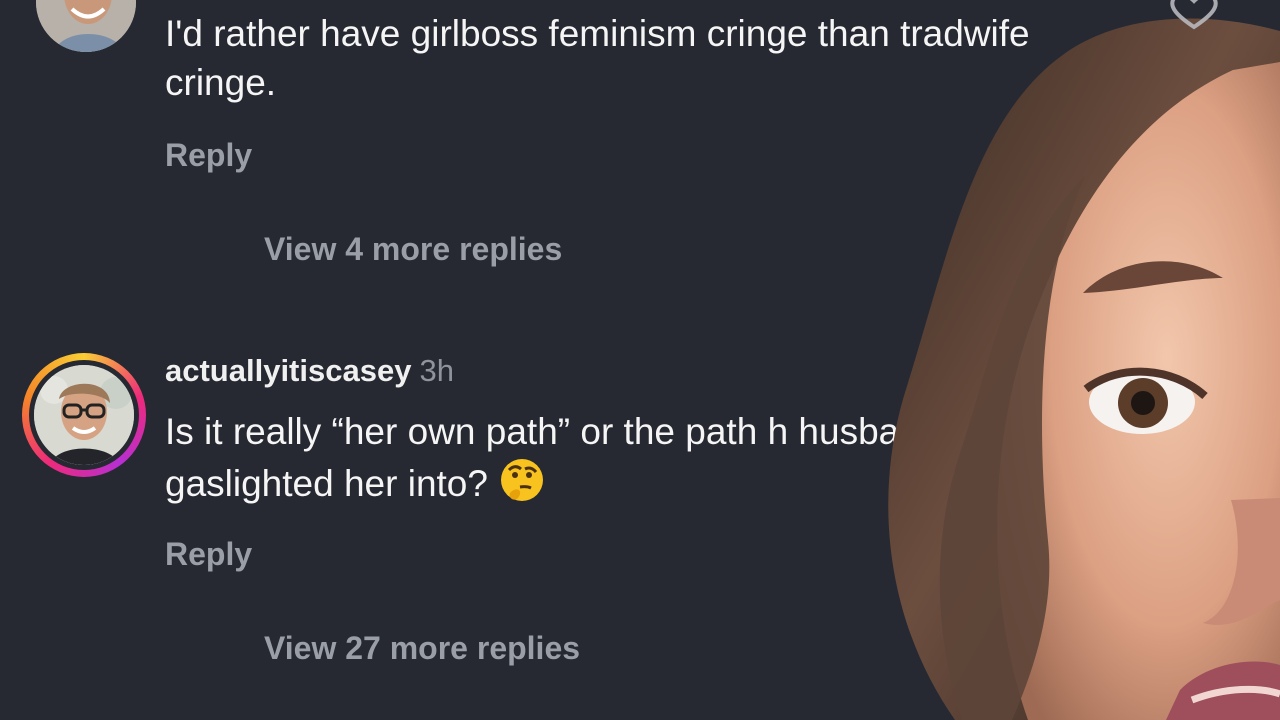  What do you see at coordinates (436, 370) in the screenshot?
I see `comment-time: 3h` at bounding box center [436, 370].